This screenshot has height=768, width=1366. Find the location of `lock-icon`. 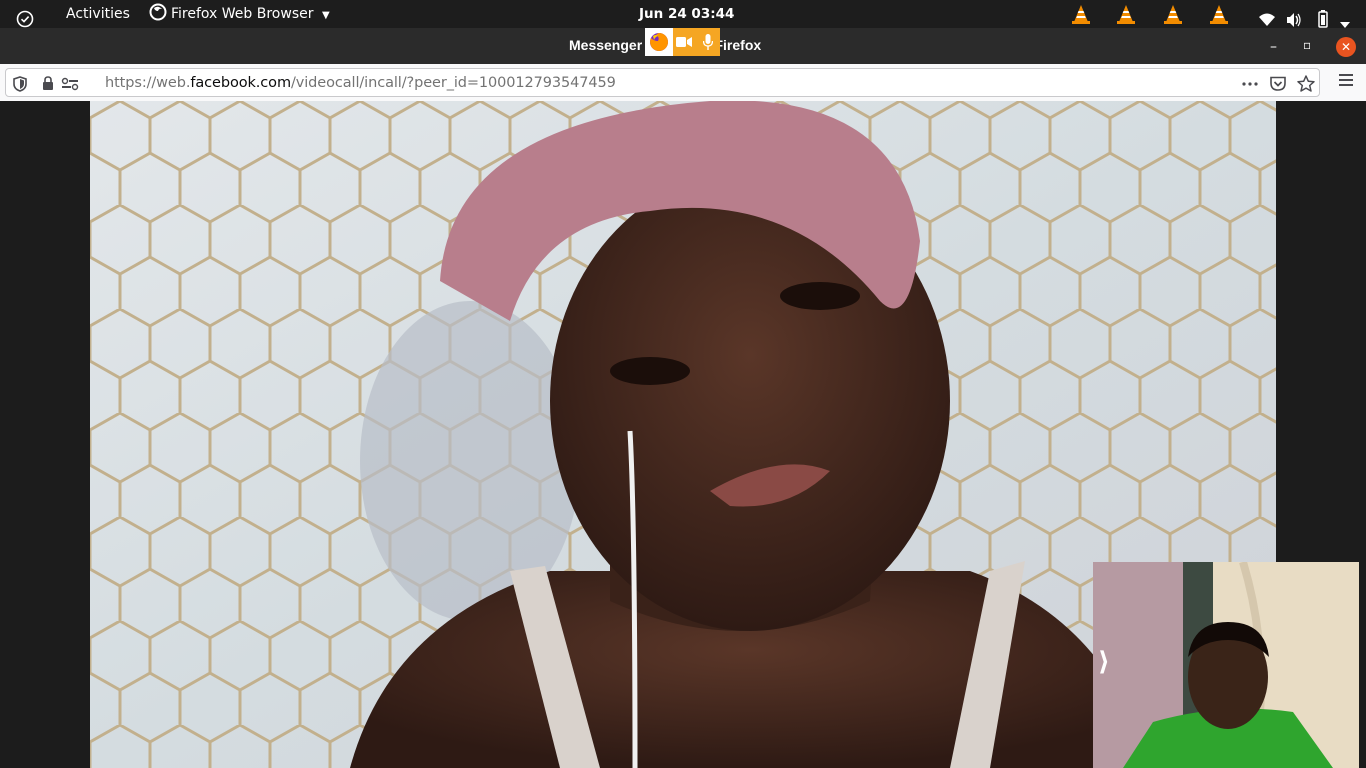

lock-icon is located at coordinates (48, 83).